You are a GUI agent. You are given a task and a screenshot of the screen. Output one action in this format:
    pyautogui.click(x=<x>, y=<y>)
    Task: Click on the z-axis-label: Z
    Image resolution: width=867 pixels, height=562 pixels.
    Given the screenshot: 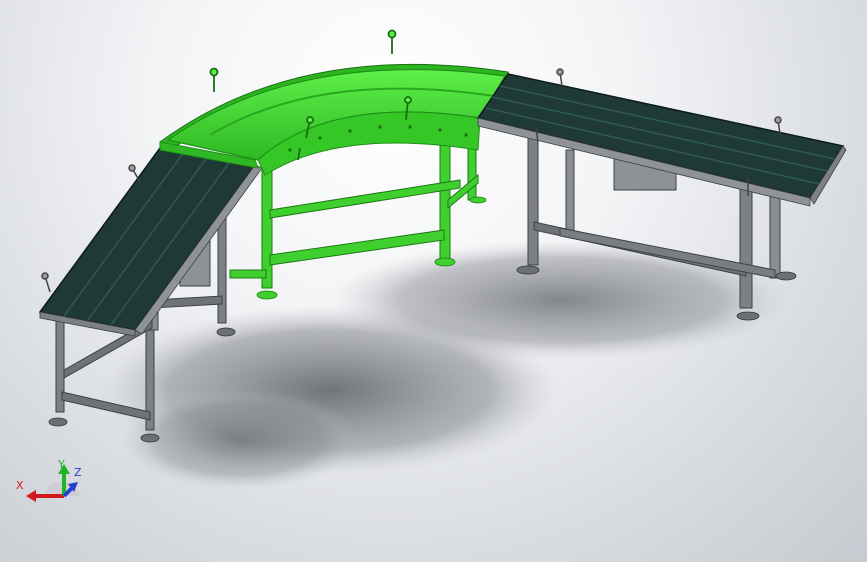 What is the action you would take?
    pyautogui.click(x=78, y=472)
    